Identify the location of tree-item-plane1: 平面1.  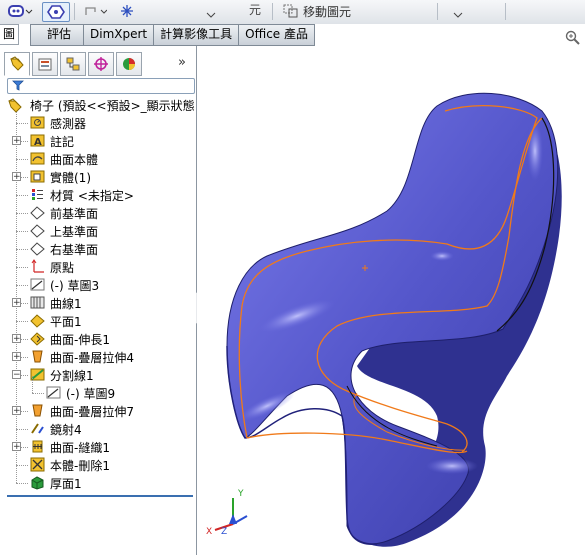
(98, 321).